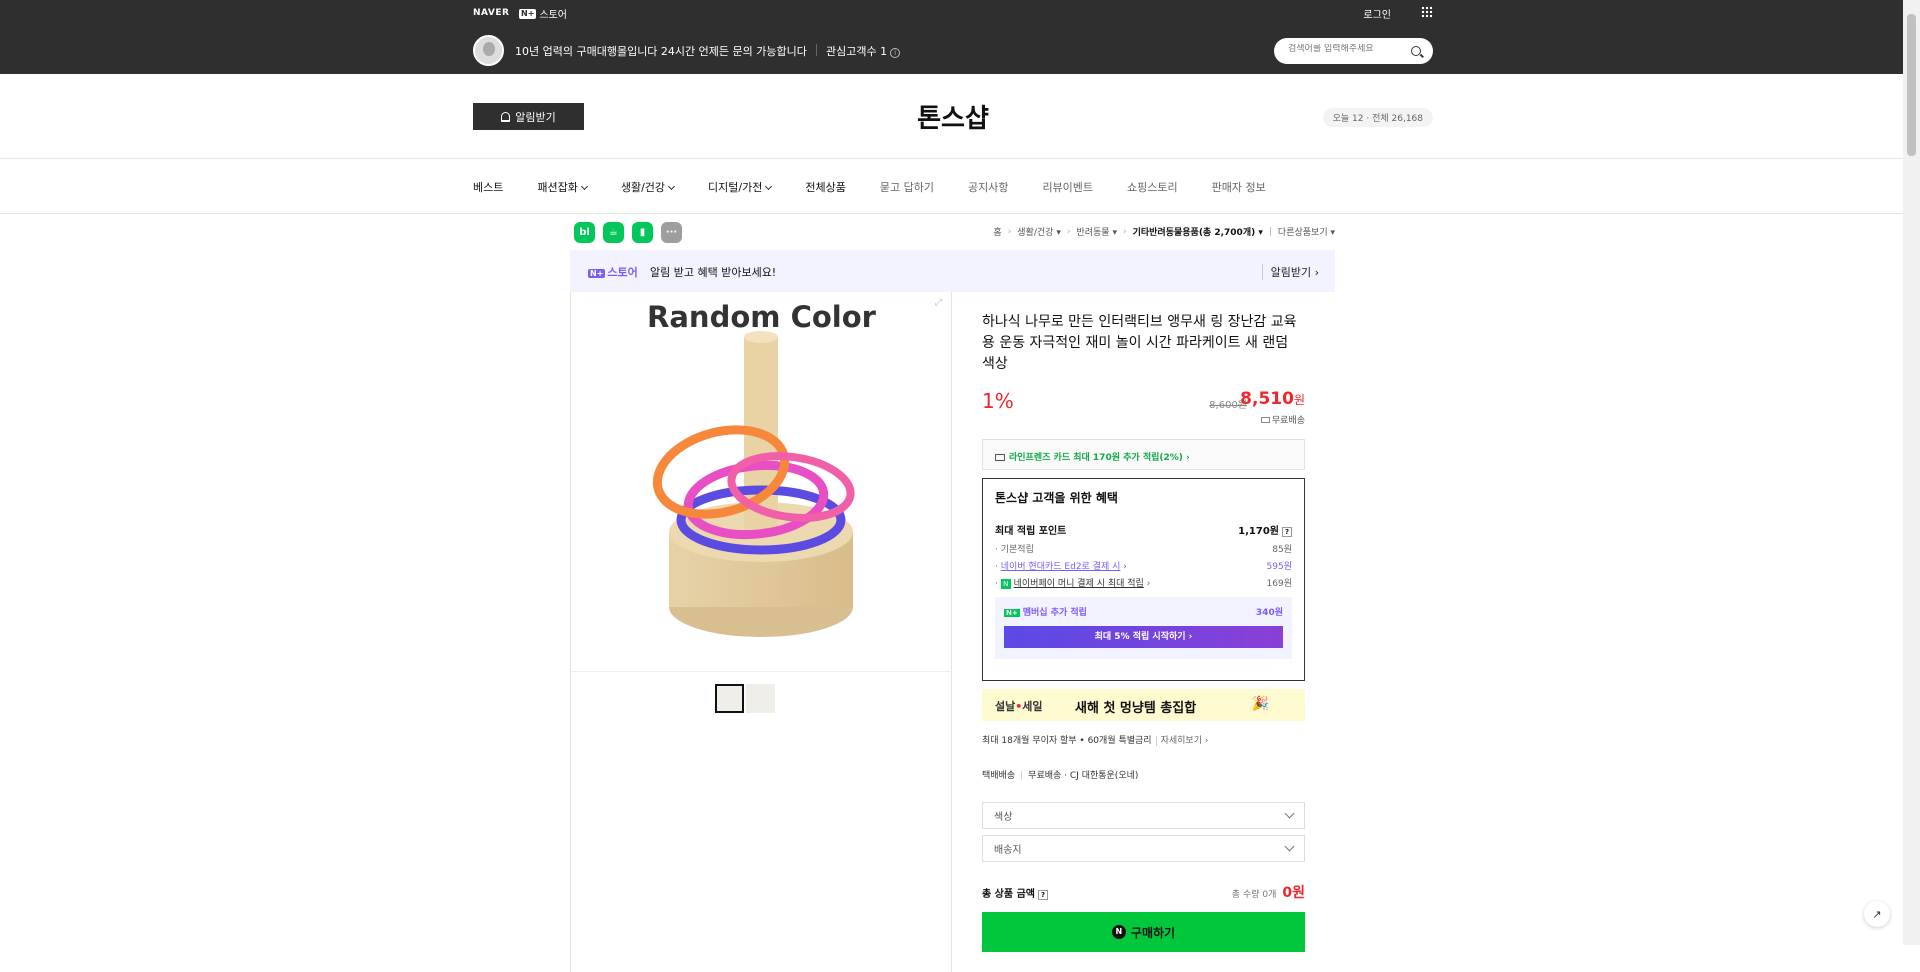 The width and height of the screenshot is (1920, 972). Describe the element at coordinates (1198, 231) in the screenshot. I see `crumb-category-3: 기타반려동물용품(총 2,700개) ▾` at that location.